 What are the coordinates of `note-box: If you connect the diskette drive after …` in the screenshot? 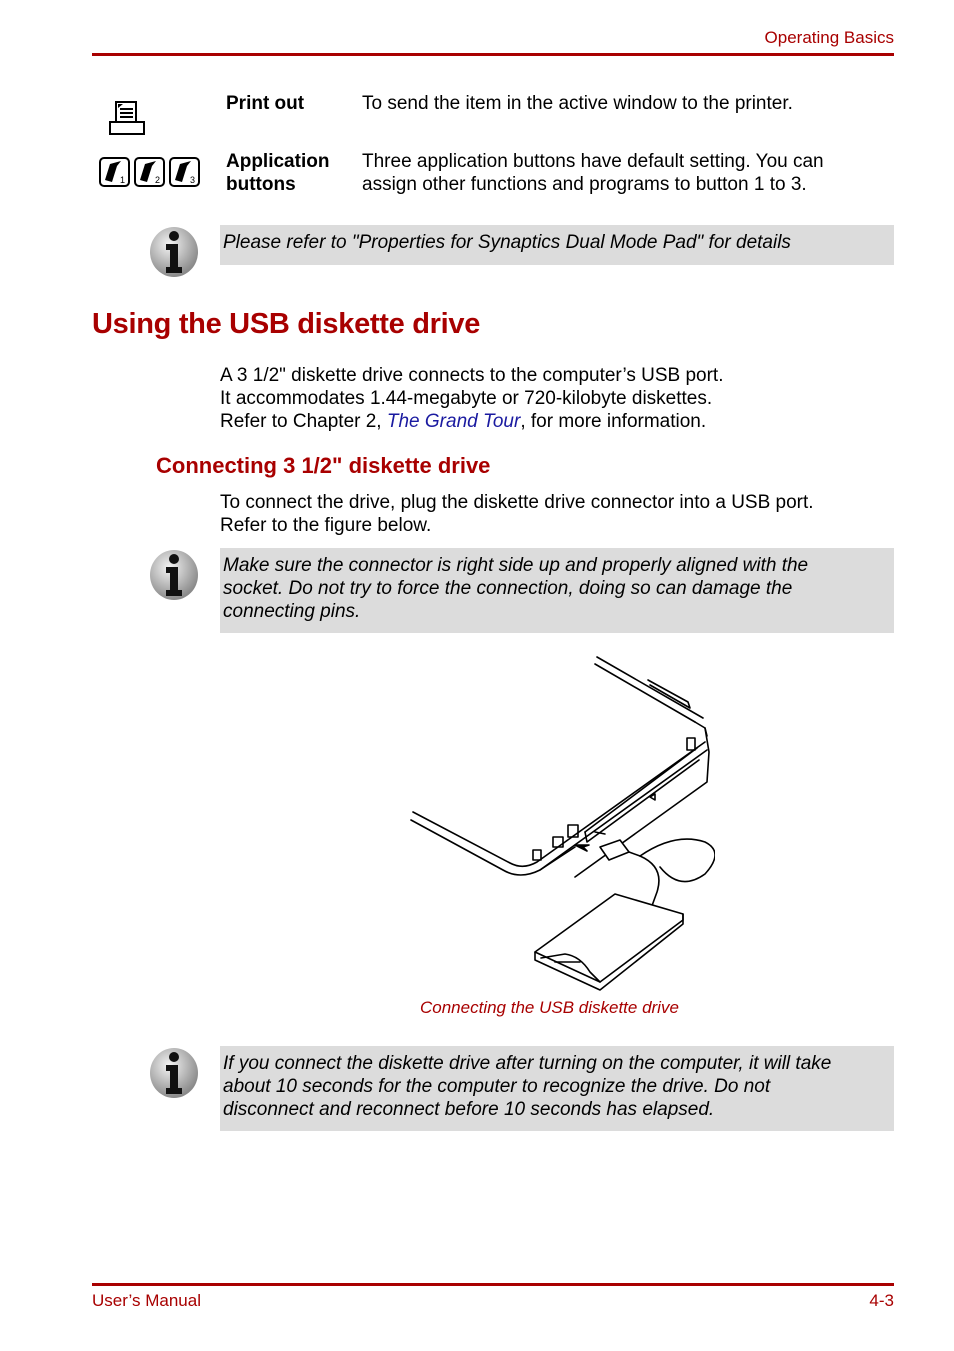 It's located at (557, 1088).